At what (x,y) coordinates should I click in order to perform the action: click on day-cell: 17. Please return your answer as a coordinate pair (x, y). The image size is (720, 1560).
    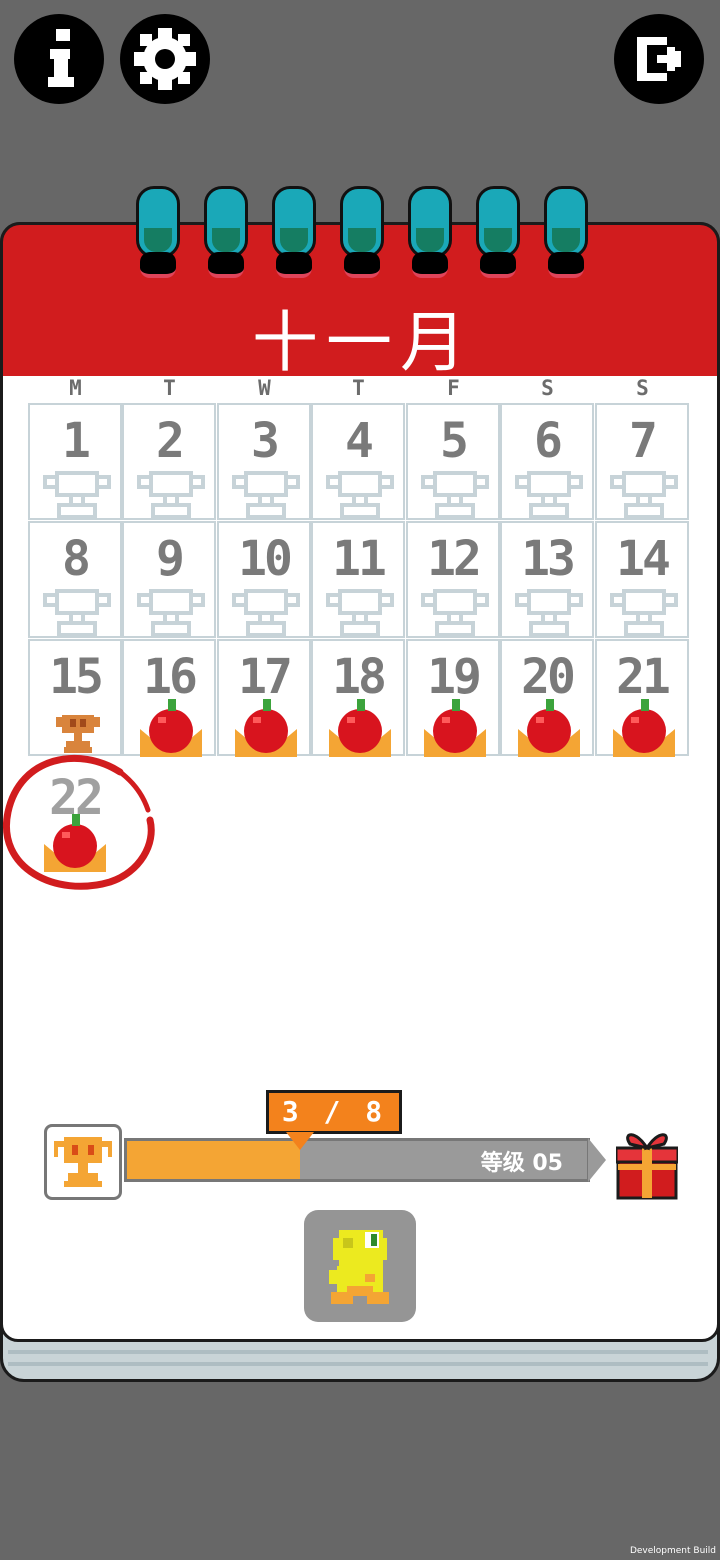
    Looking at the image, I should click on (264, 698).